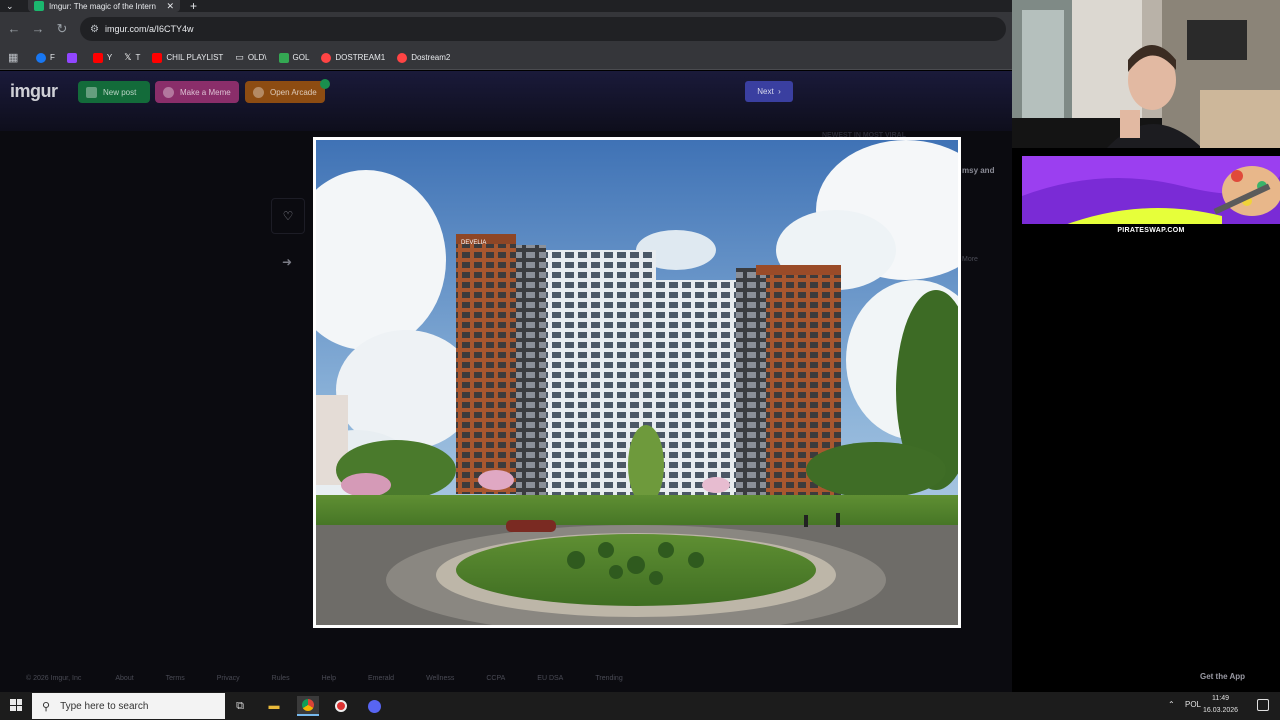 The width and height of the screenshot is (1280, 720). I want to click on bookmark-label: GOL, so click(301, 57).